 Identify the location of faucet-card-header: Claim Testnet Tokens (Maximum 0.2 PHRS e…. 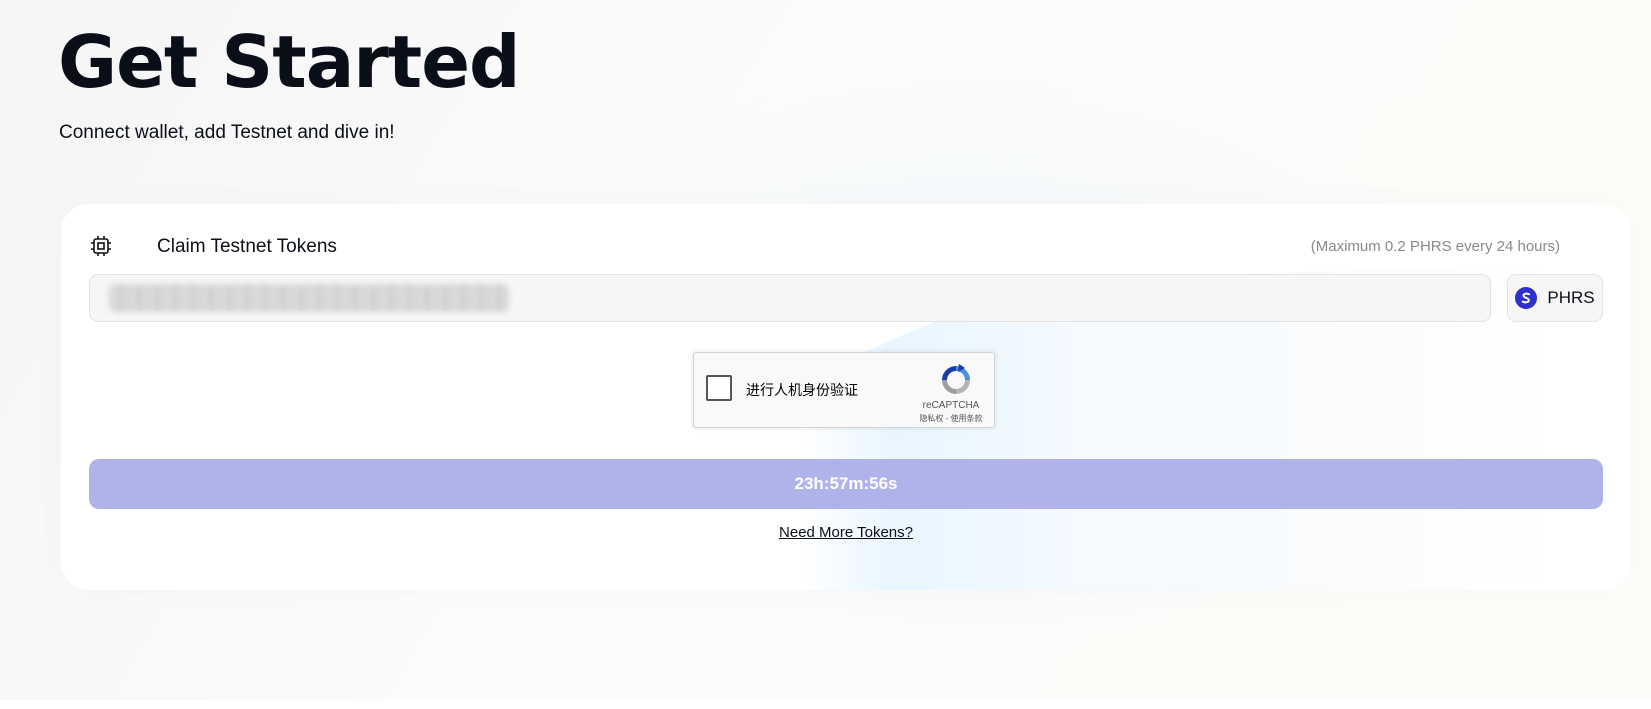
(860, 246).